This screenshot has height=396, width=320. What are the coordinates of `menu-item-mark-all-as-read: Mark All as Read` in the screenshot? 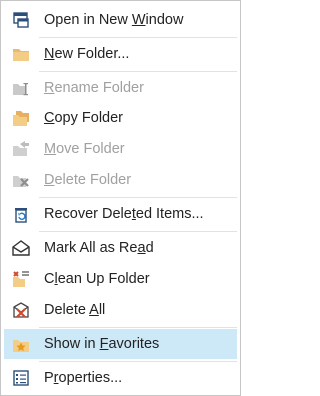 It's located at (120, 248).